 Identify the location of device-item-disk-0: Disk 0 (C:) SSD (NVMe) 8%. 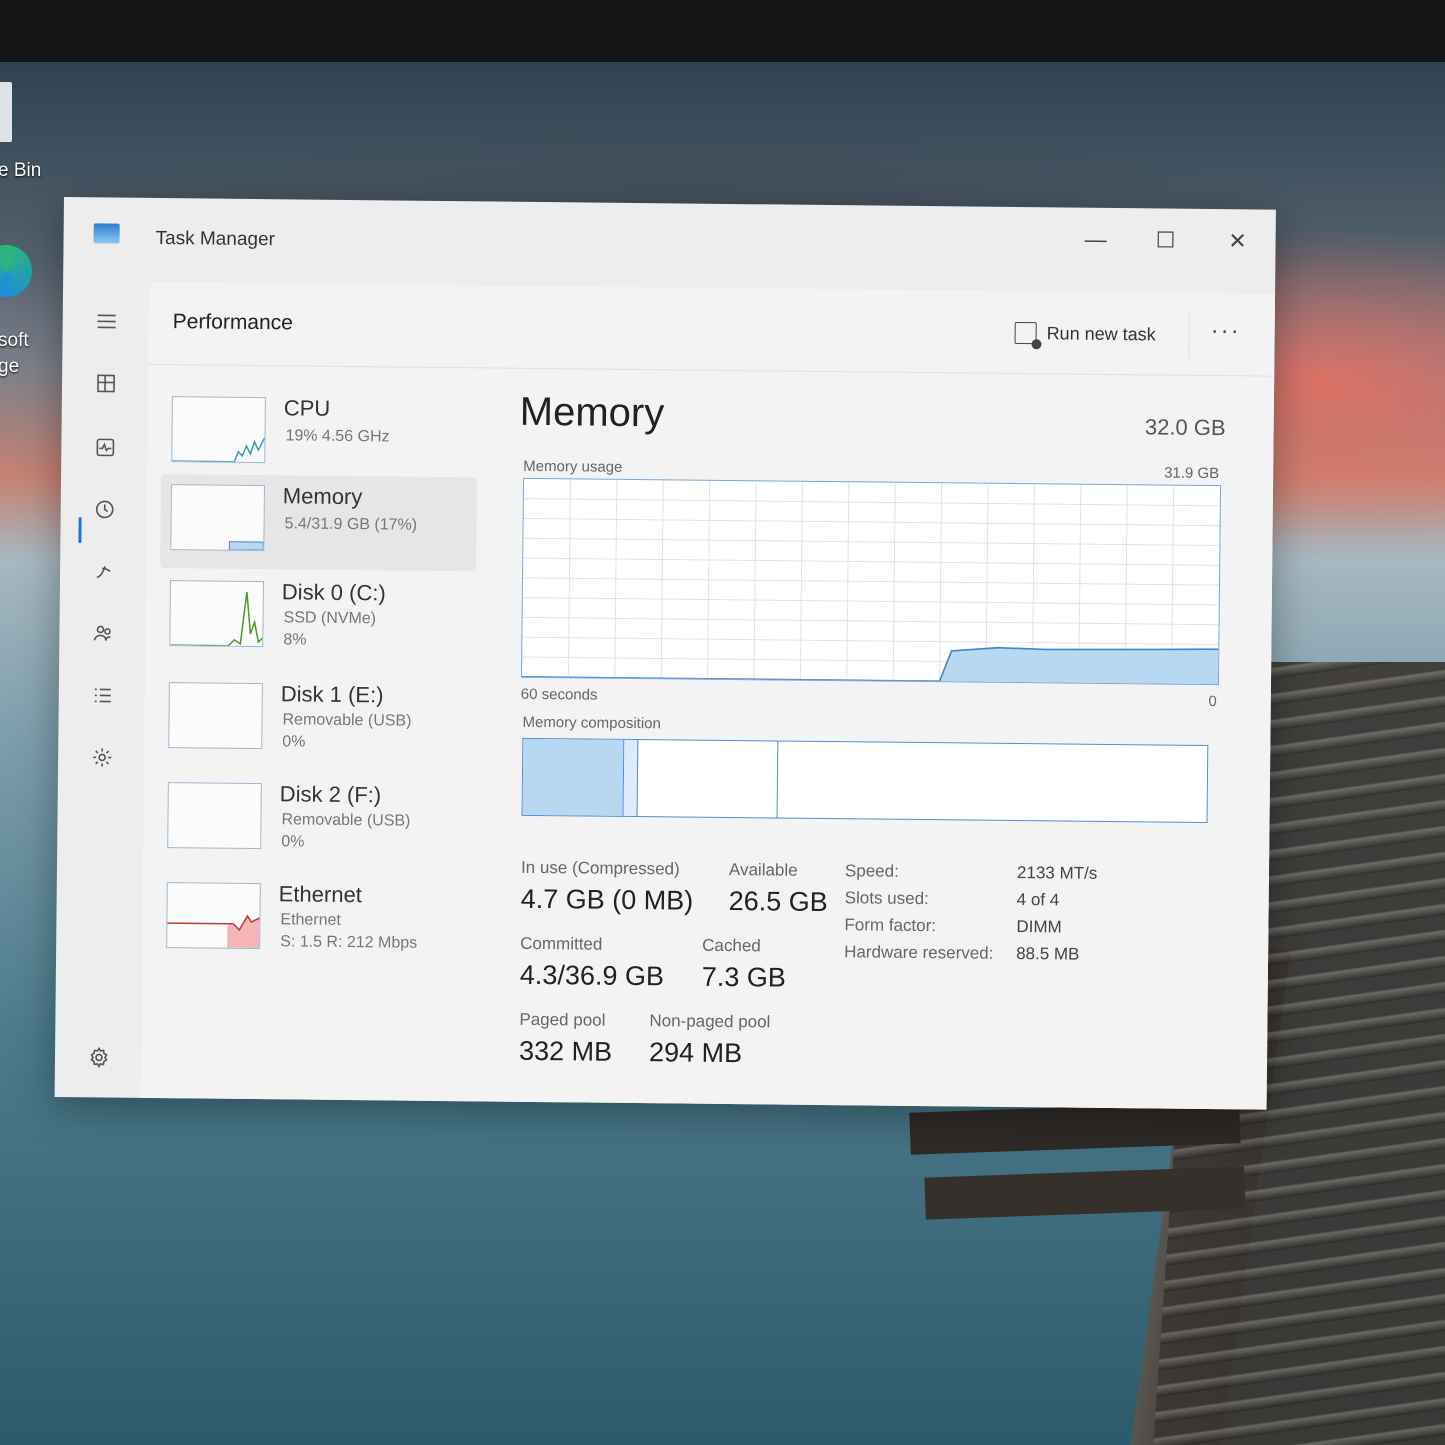
(317, 618).